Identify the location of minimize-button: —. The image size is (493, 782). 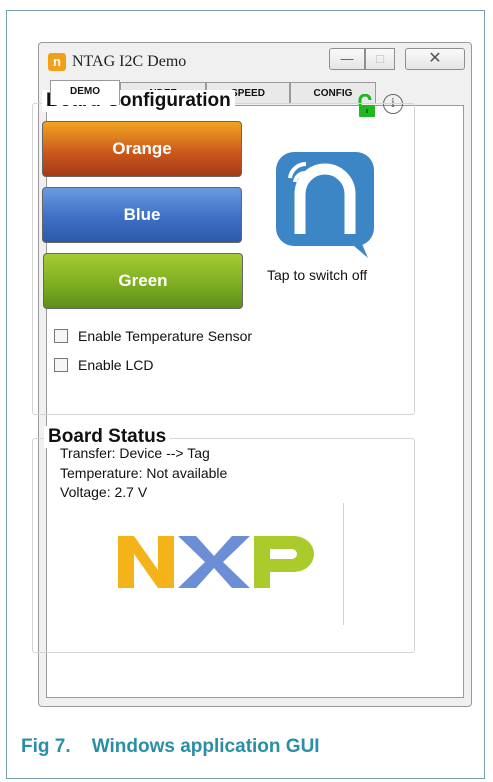
(347, 59).